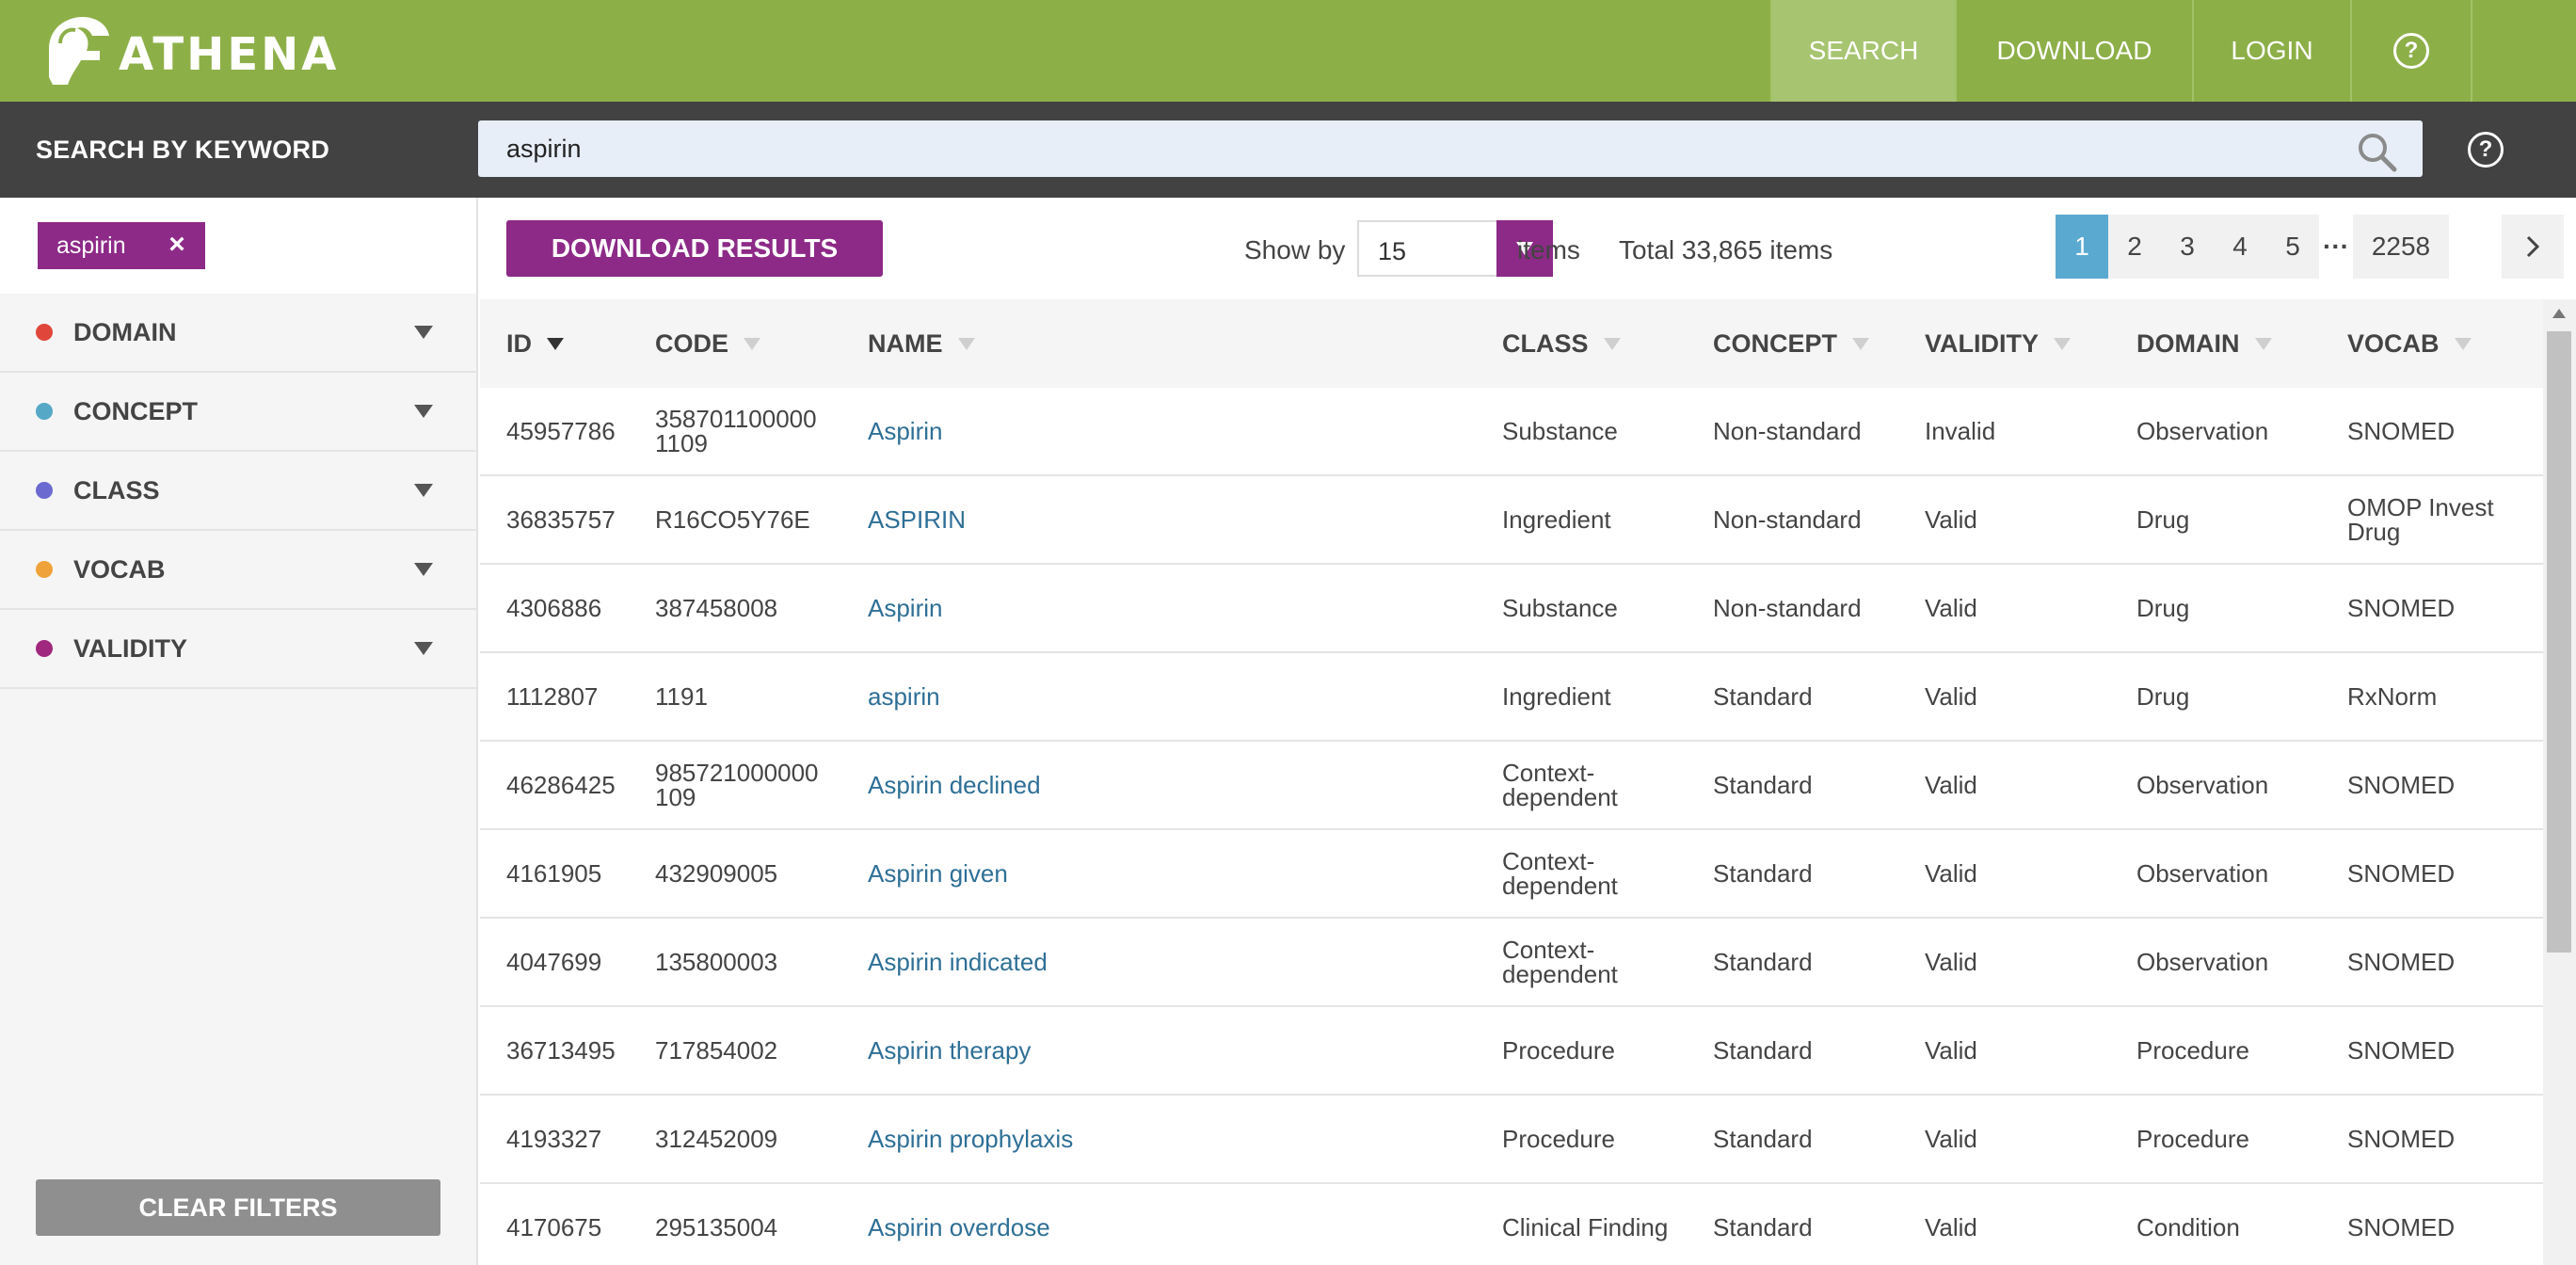 The height and width of the screenshot is (1265, 2576). I want to click on column-header-vocab: VOCAB, so click(2441, 344).